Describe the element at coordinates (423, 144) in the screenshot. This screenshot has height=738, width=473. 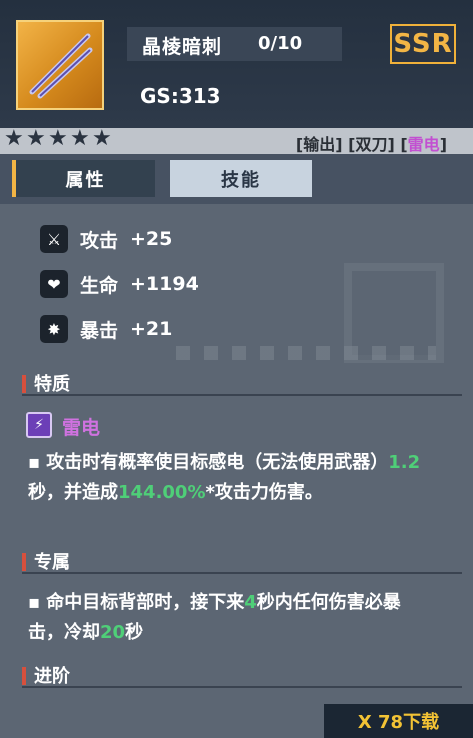
I see `tag-element: 雷电` at that location.